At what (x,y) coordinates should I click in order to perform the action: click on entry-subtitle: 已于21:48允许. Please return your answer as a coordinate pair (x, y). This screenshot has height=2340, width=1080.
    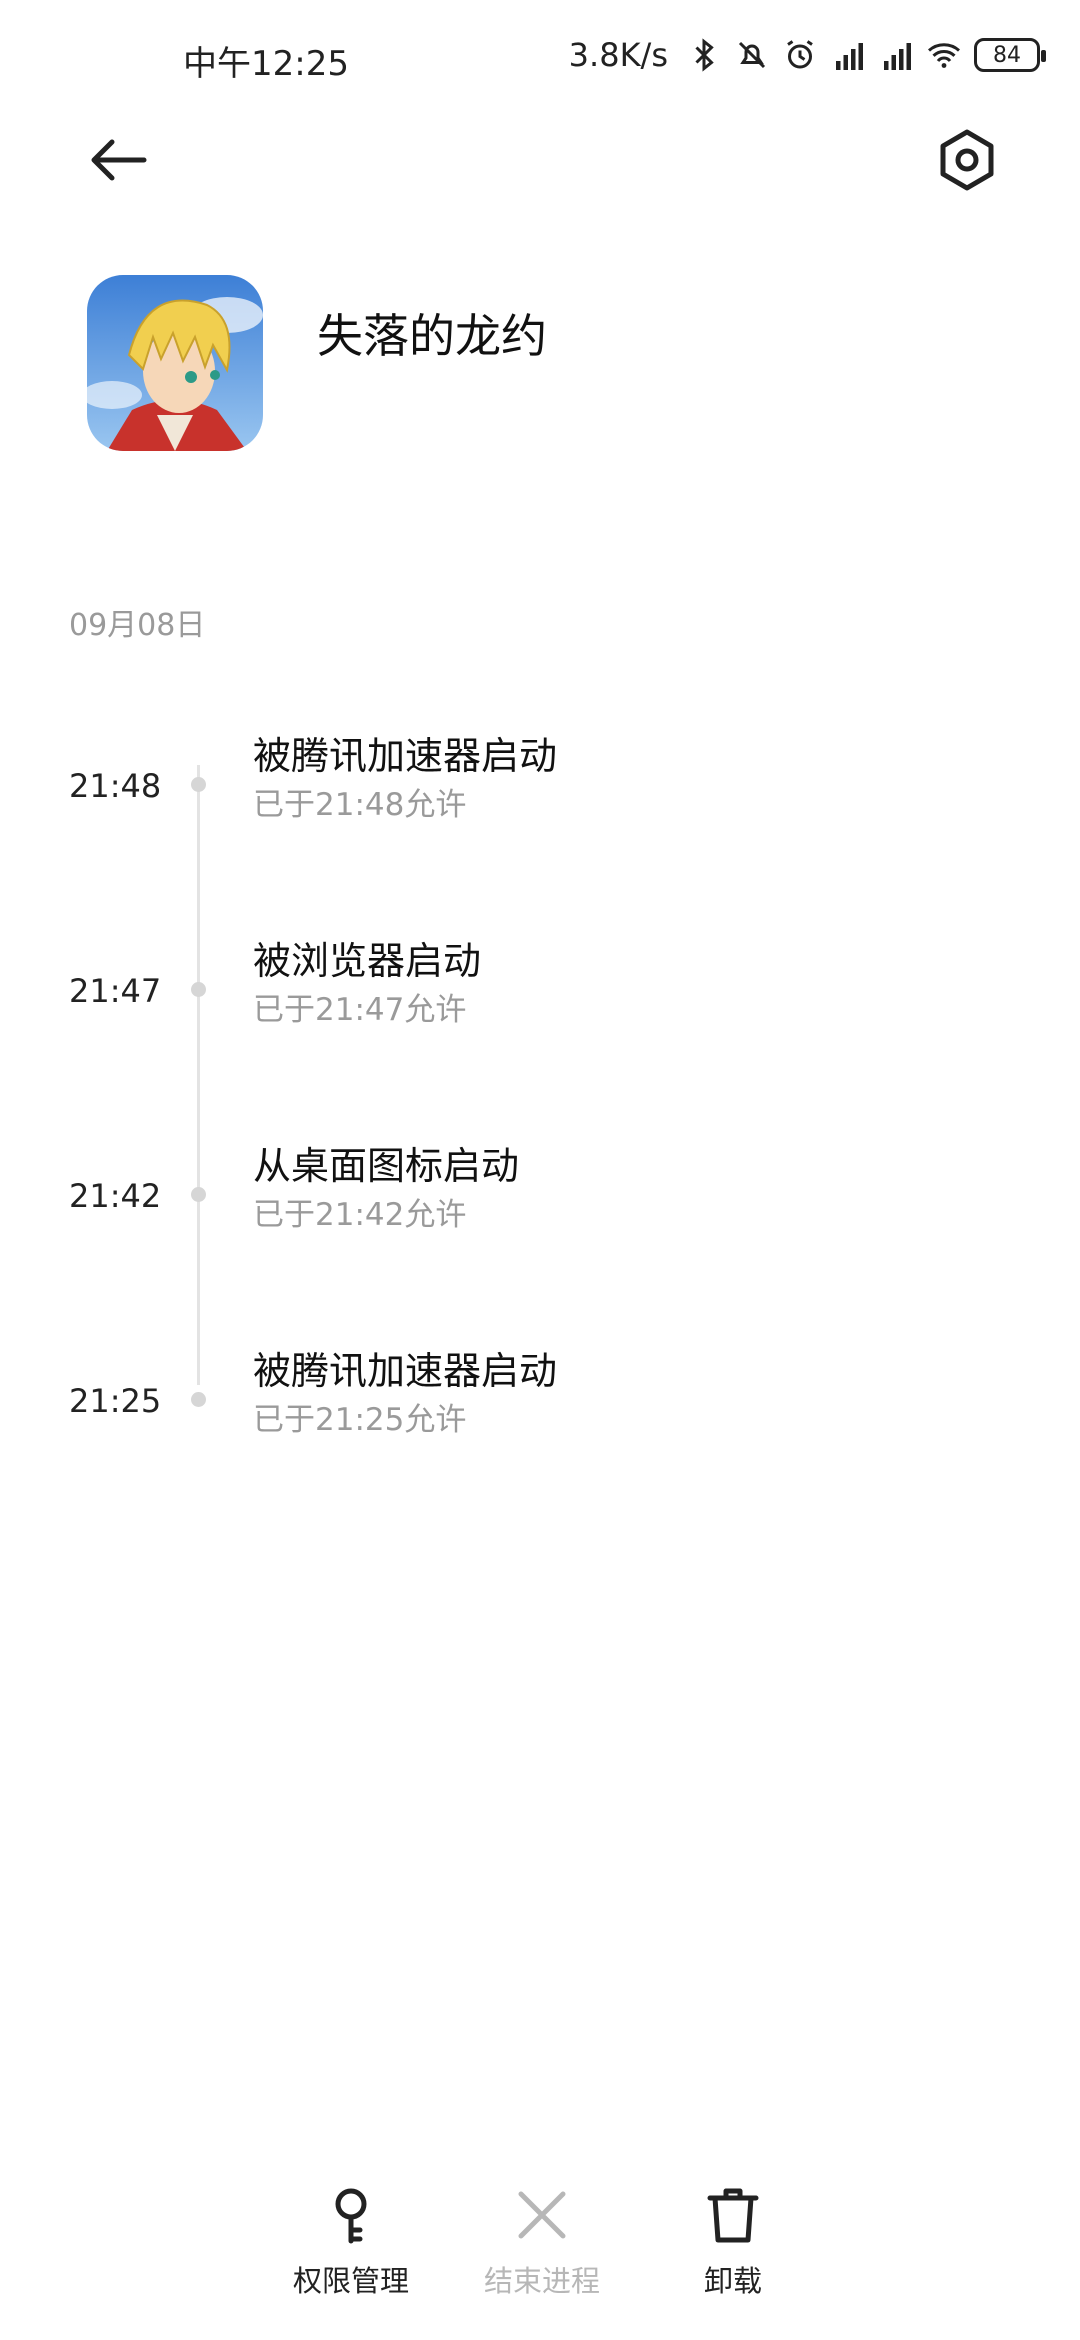
    Looking at the image, I should click on (360, 805).